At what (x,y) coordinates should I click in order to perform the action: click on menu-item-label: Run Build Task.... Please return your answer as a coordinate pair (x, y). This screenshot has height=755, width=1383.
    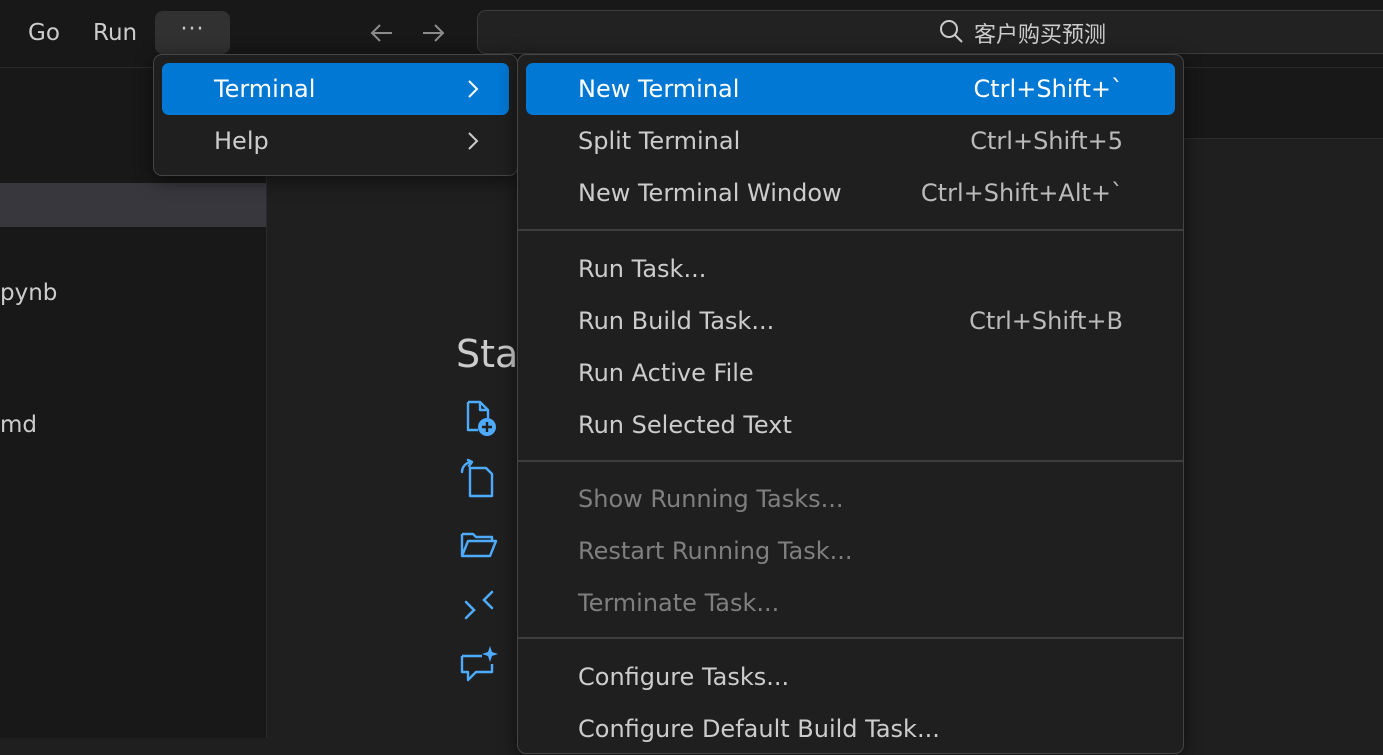
    Looking at the image, I should click on (676, 321).